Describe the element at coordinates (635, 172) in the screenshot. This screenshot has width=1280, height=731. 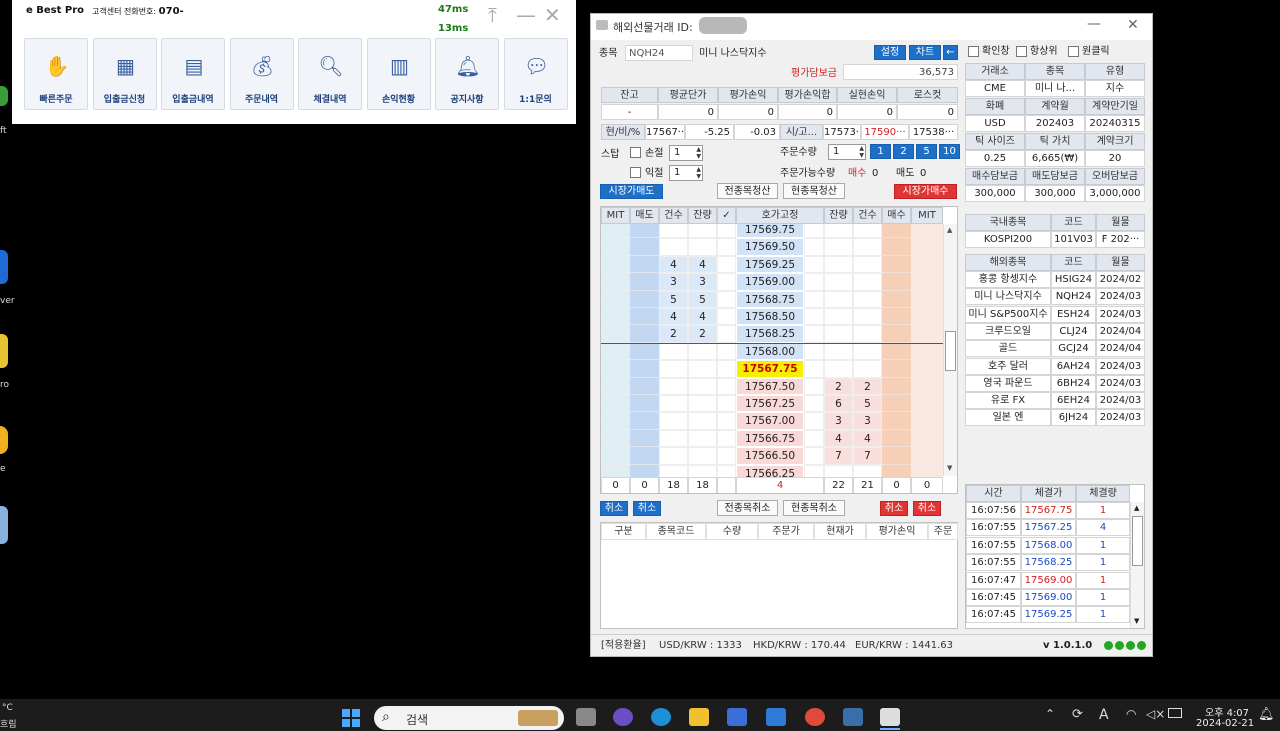
I see `take-profit-checkbox` at that location.